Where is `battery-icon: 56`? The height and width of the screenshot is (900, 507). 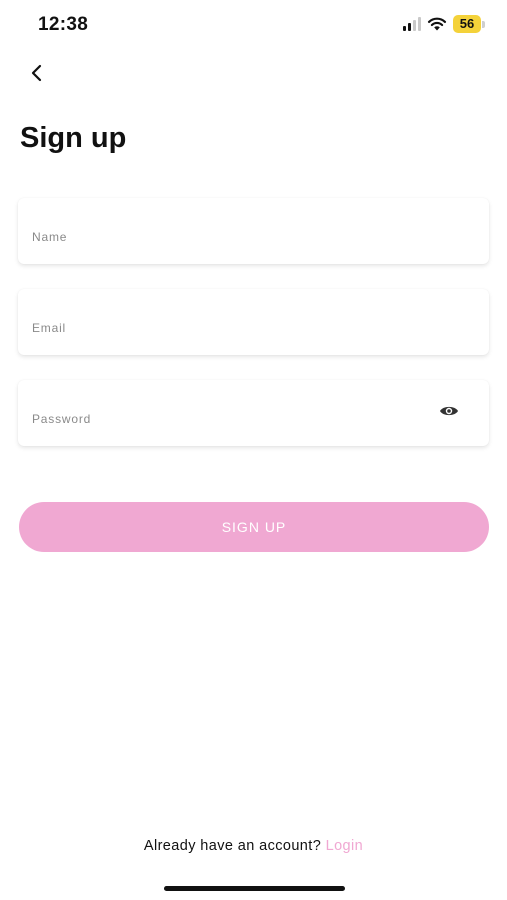 battery-icon: 56 is located at coordinates (469, 24).